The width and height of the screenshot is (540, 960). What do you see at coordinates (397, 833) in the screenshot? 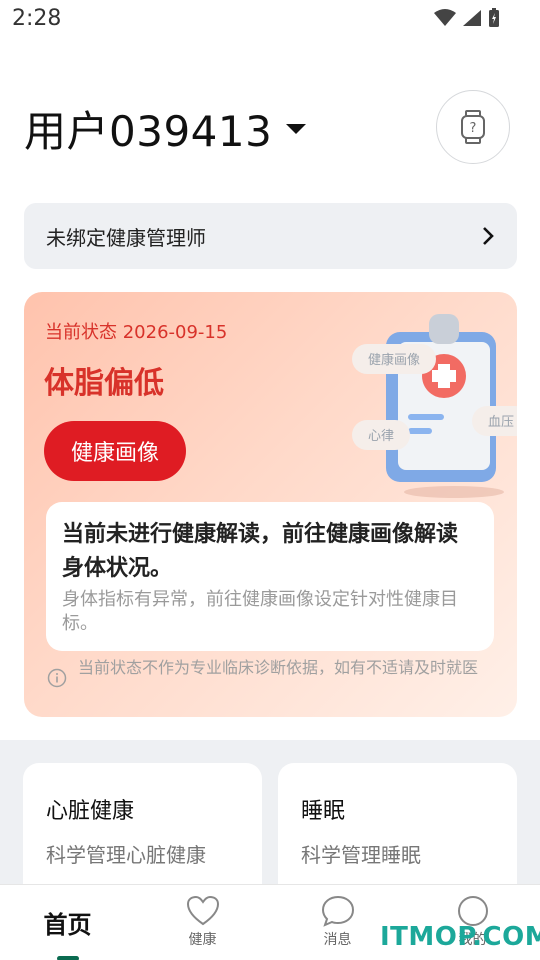
I see `sleep-card: 睡眠 科学管理睡眠` at bounding box center [397, 833].